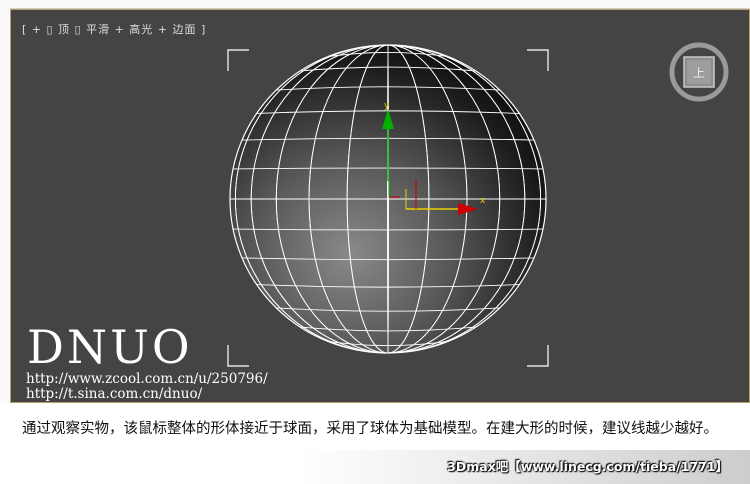 This screenshot has height=484, width=750. What do you see at coordinates (587, 466) in the screenshot?
I see `footer-watermark: 3Dmax吧【www.linecg.com/tieba/1771】` at bounding box center [587, 466].